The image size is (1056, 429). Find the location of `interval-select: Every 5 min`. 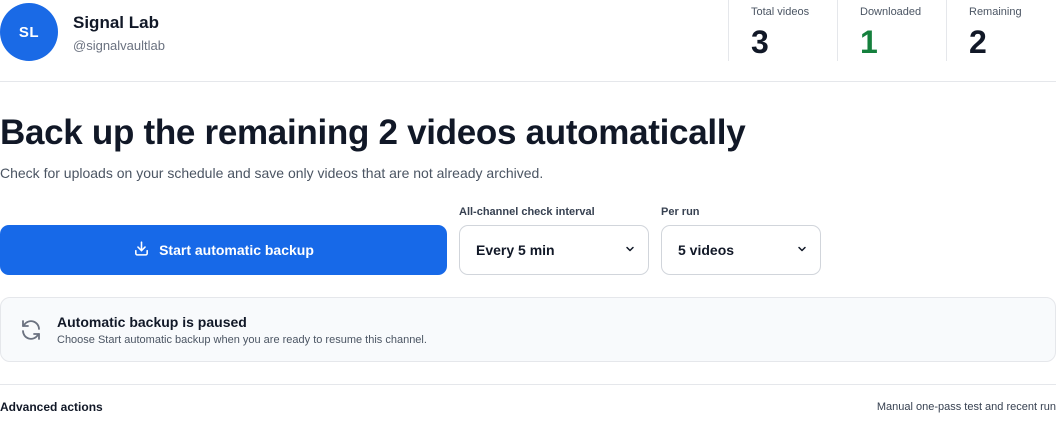

interval-select: Every 5 min is located at coordinates (554, 250).